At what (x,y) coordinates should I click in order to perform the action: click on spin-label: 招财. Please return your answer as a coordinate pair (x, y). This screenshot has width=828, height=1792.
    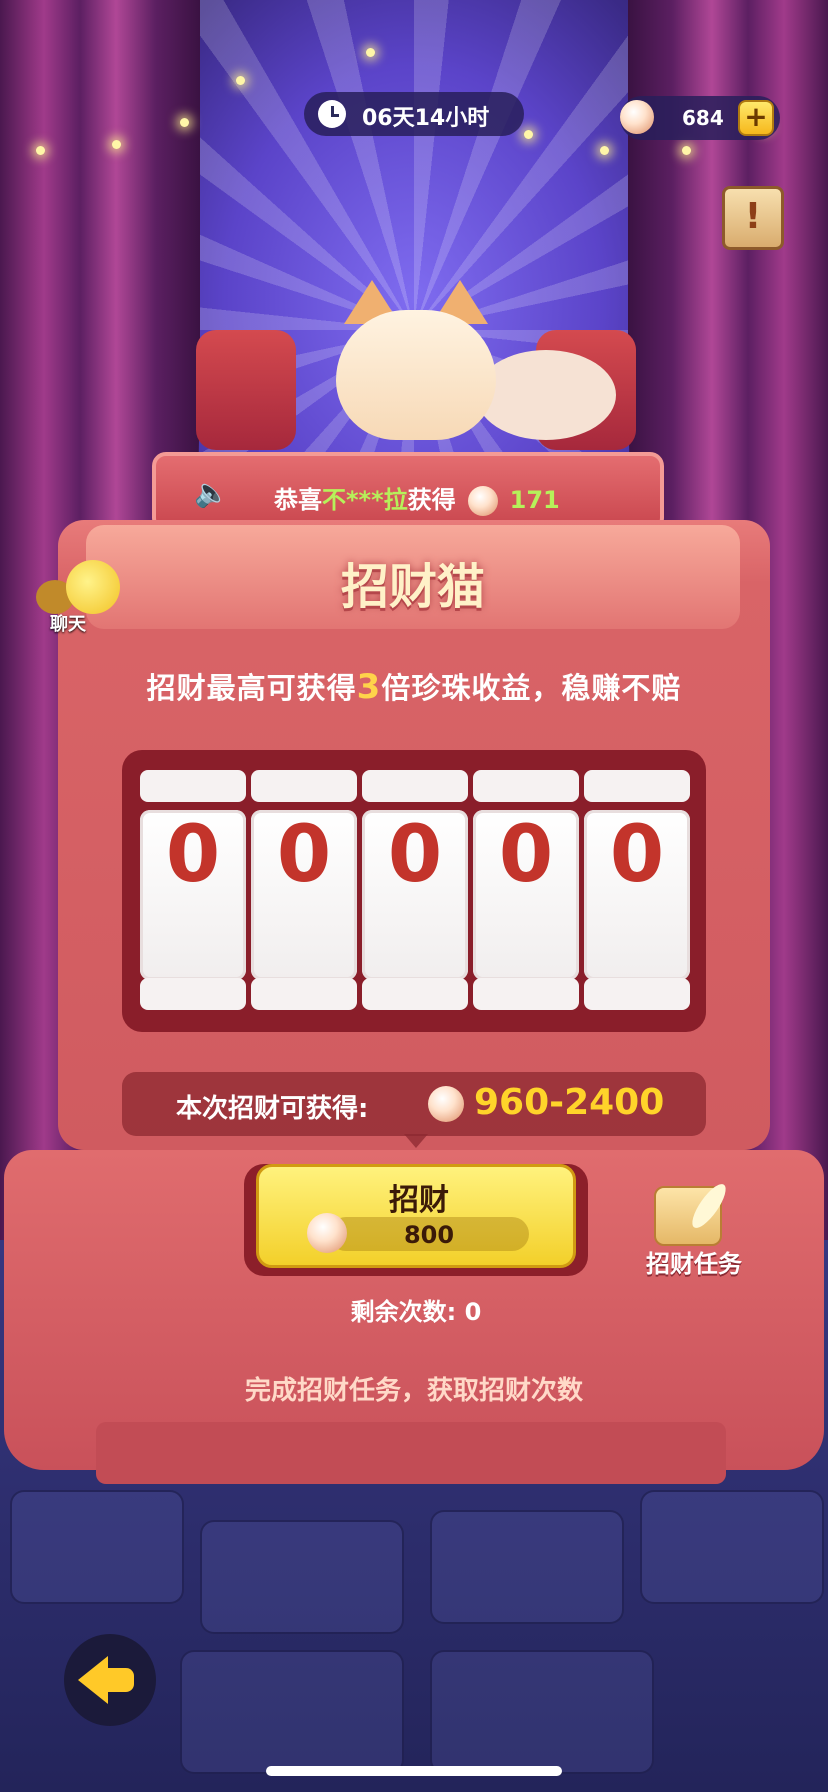
    Looking at the image, I should click on (419, 1200).